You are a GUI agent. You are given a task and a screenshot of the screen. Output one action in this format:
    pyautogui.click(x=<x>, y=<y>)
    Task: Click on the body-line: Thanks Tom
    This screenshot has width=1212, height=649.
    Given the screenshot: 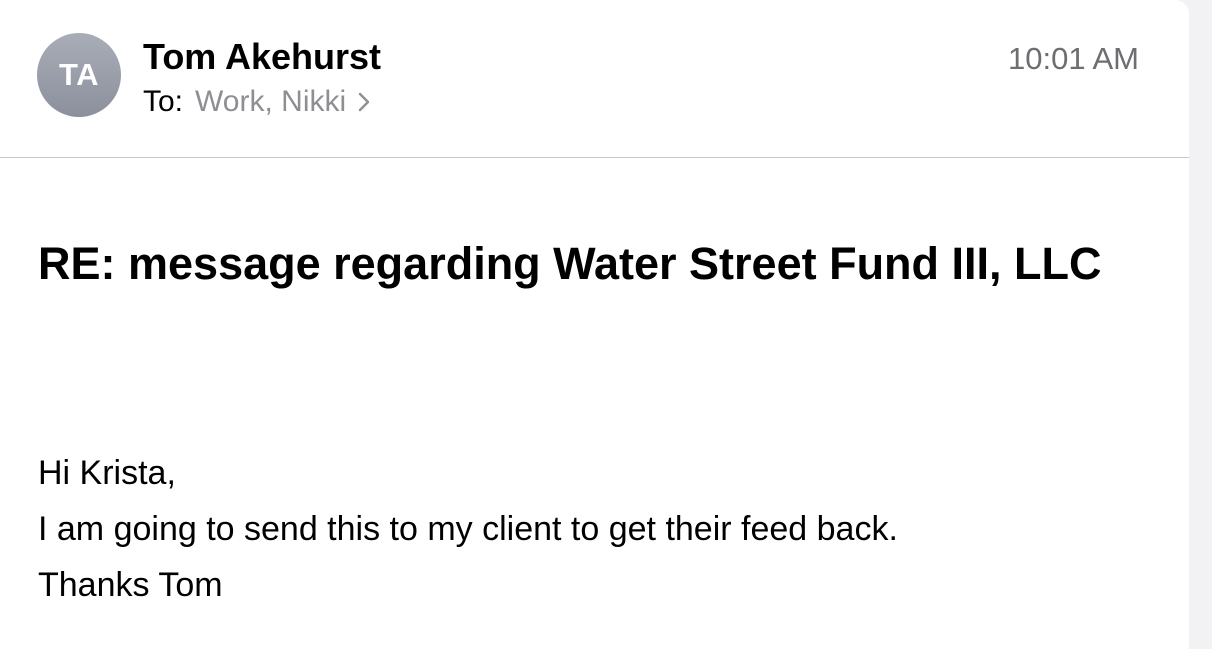 What is the action you would take?
    pyautogui.click(x=130, y=585)
    